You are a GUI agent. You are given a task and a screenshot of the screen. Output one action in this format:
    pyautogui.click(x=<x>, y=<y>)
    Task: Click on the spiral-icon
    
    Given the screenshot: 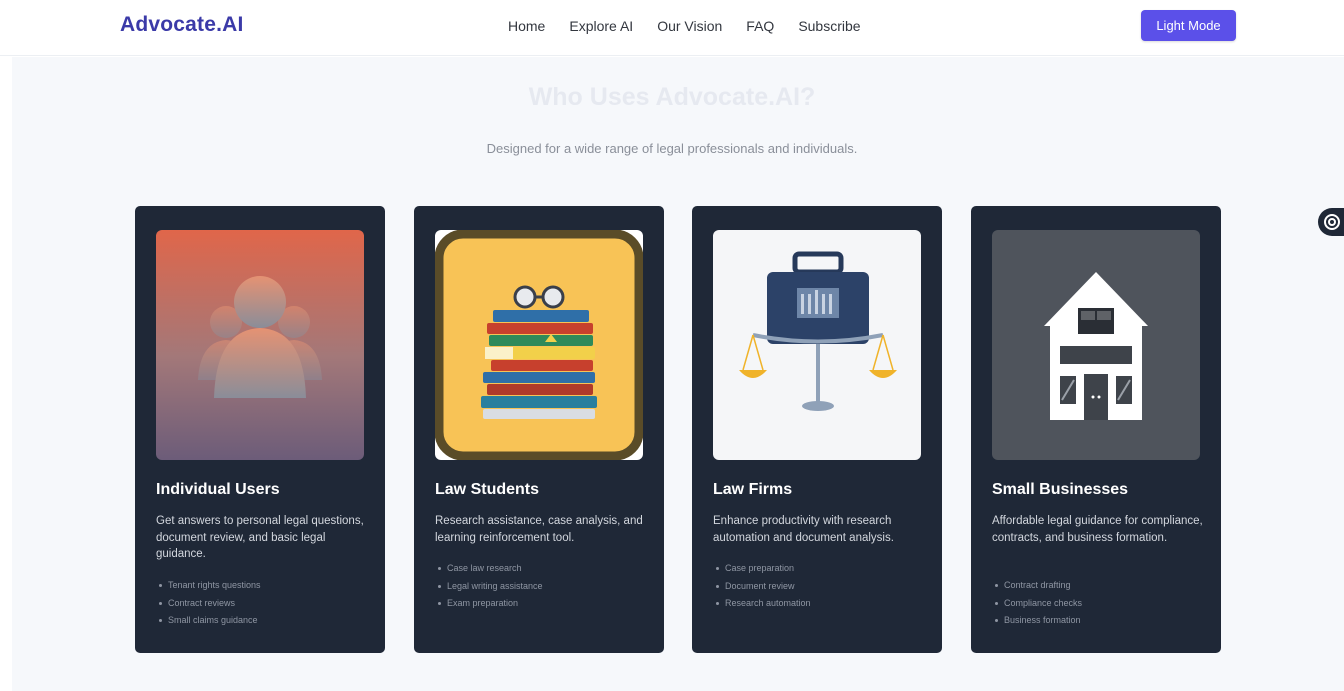 What is the action you would take?
    pyautogui.click(x=1332, y=222)
    